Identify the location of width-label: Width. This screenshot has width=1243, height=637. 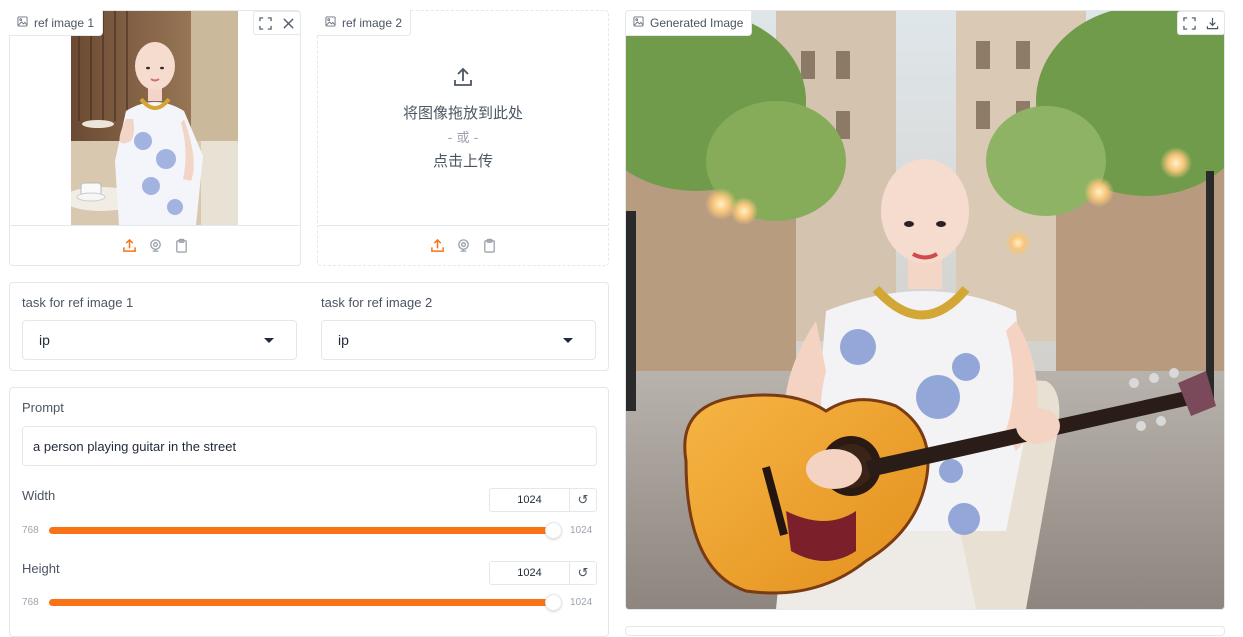
(39, 495).